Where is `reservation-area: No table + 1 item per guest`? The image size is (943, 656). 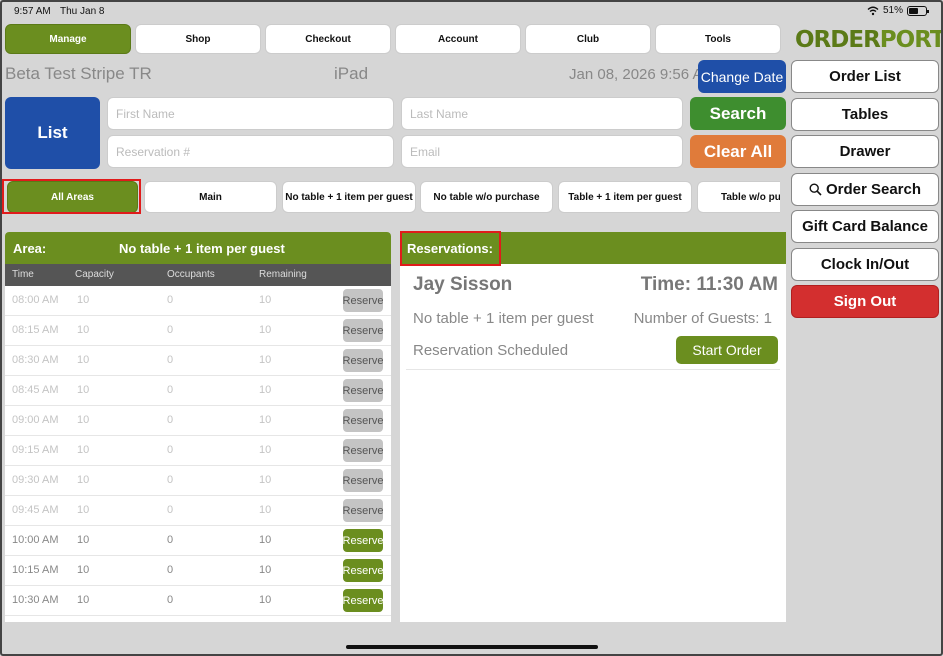
reservation-area: No table + 1 item per guest is located at coordinates (503, 318).